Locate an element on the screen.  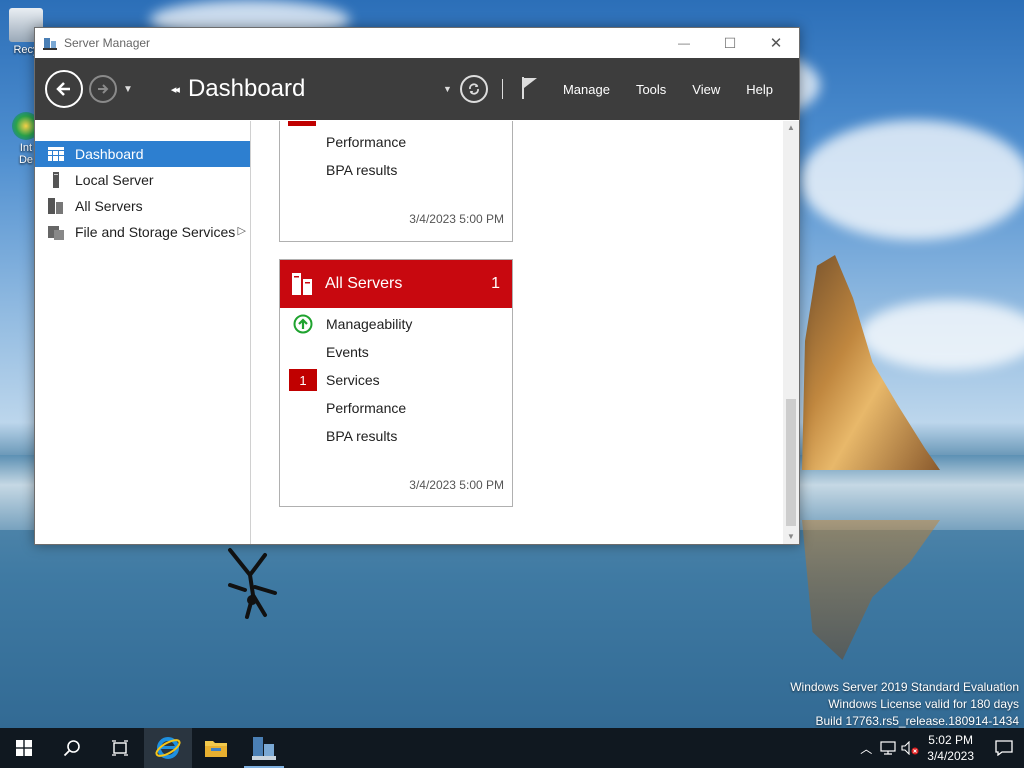
volume-button is located at coordinates (910, 748).